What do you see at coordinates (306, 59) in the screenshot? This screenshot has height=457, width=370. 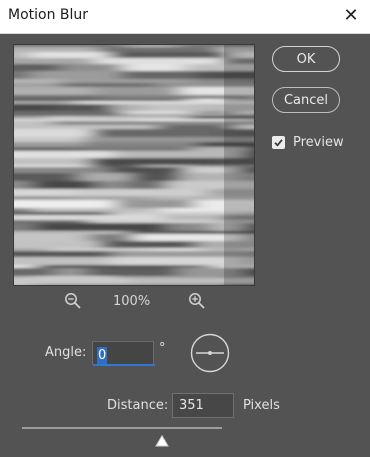 I see `ok-button: OK` at bounding box center [306, 59].